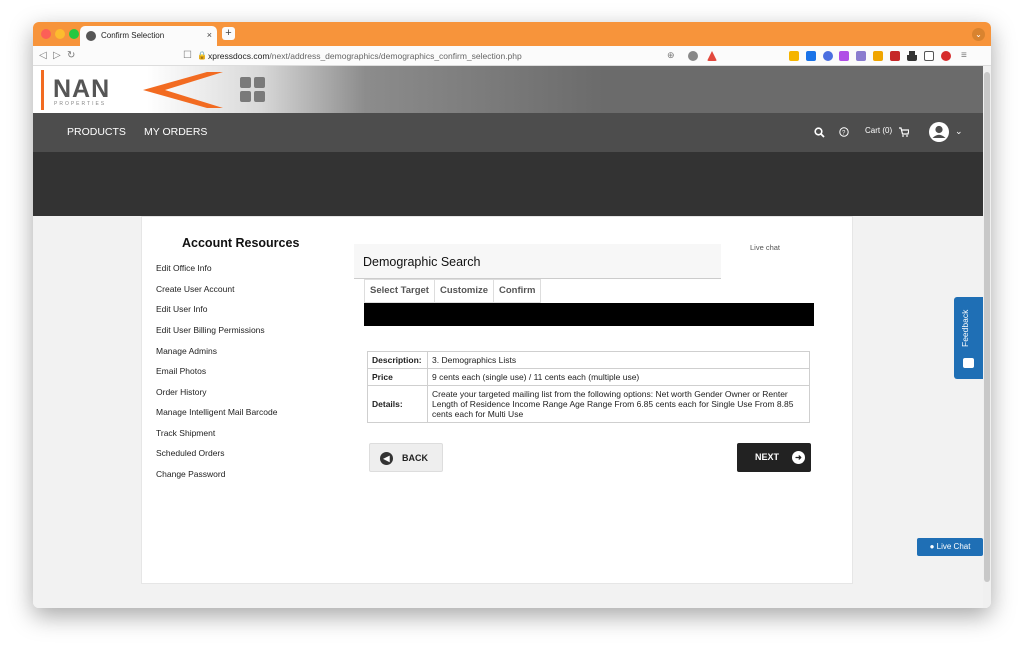 The height and width of the screenshot is (653, 1024). I want to click on price-label: Price, so click(397, 377).